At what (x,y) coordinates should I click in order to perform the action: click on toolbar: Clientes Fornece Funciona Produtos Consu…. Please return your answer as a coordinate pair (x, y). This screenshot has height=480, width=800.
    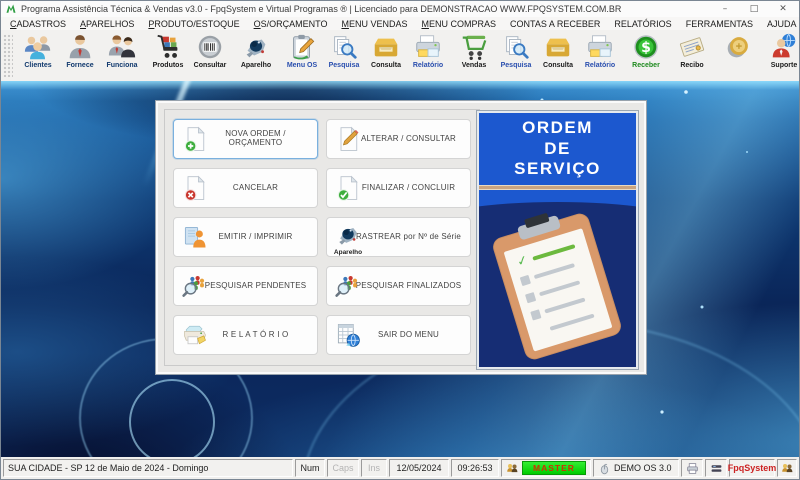
    Looking at the image, I should click on (400, 56).